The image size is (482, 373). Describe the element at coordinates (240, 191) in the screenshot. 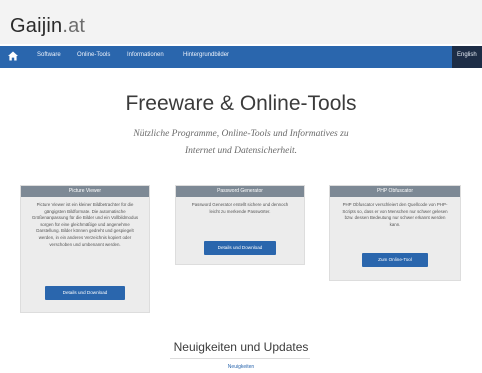

I see `card-title: Password Generator` at that location.